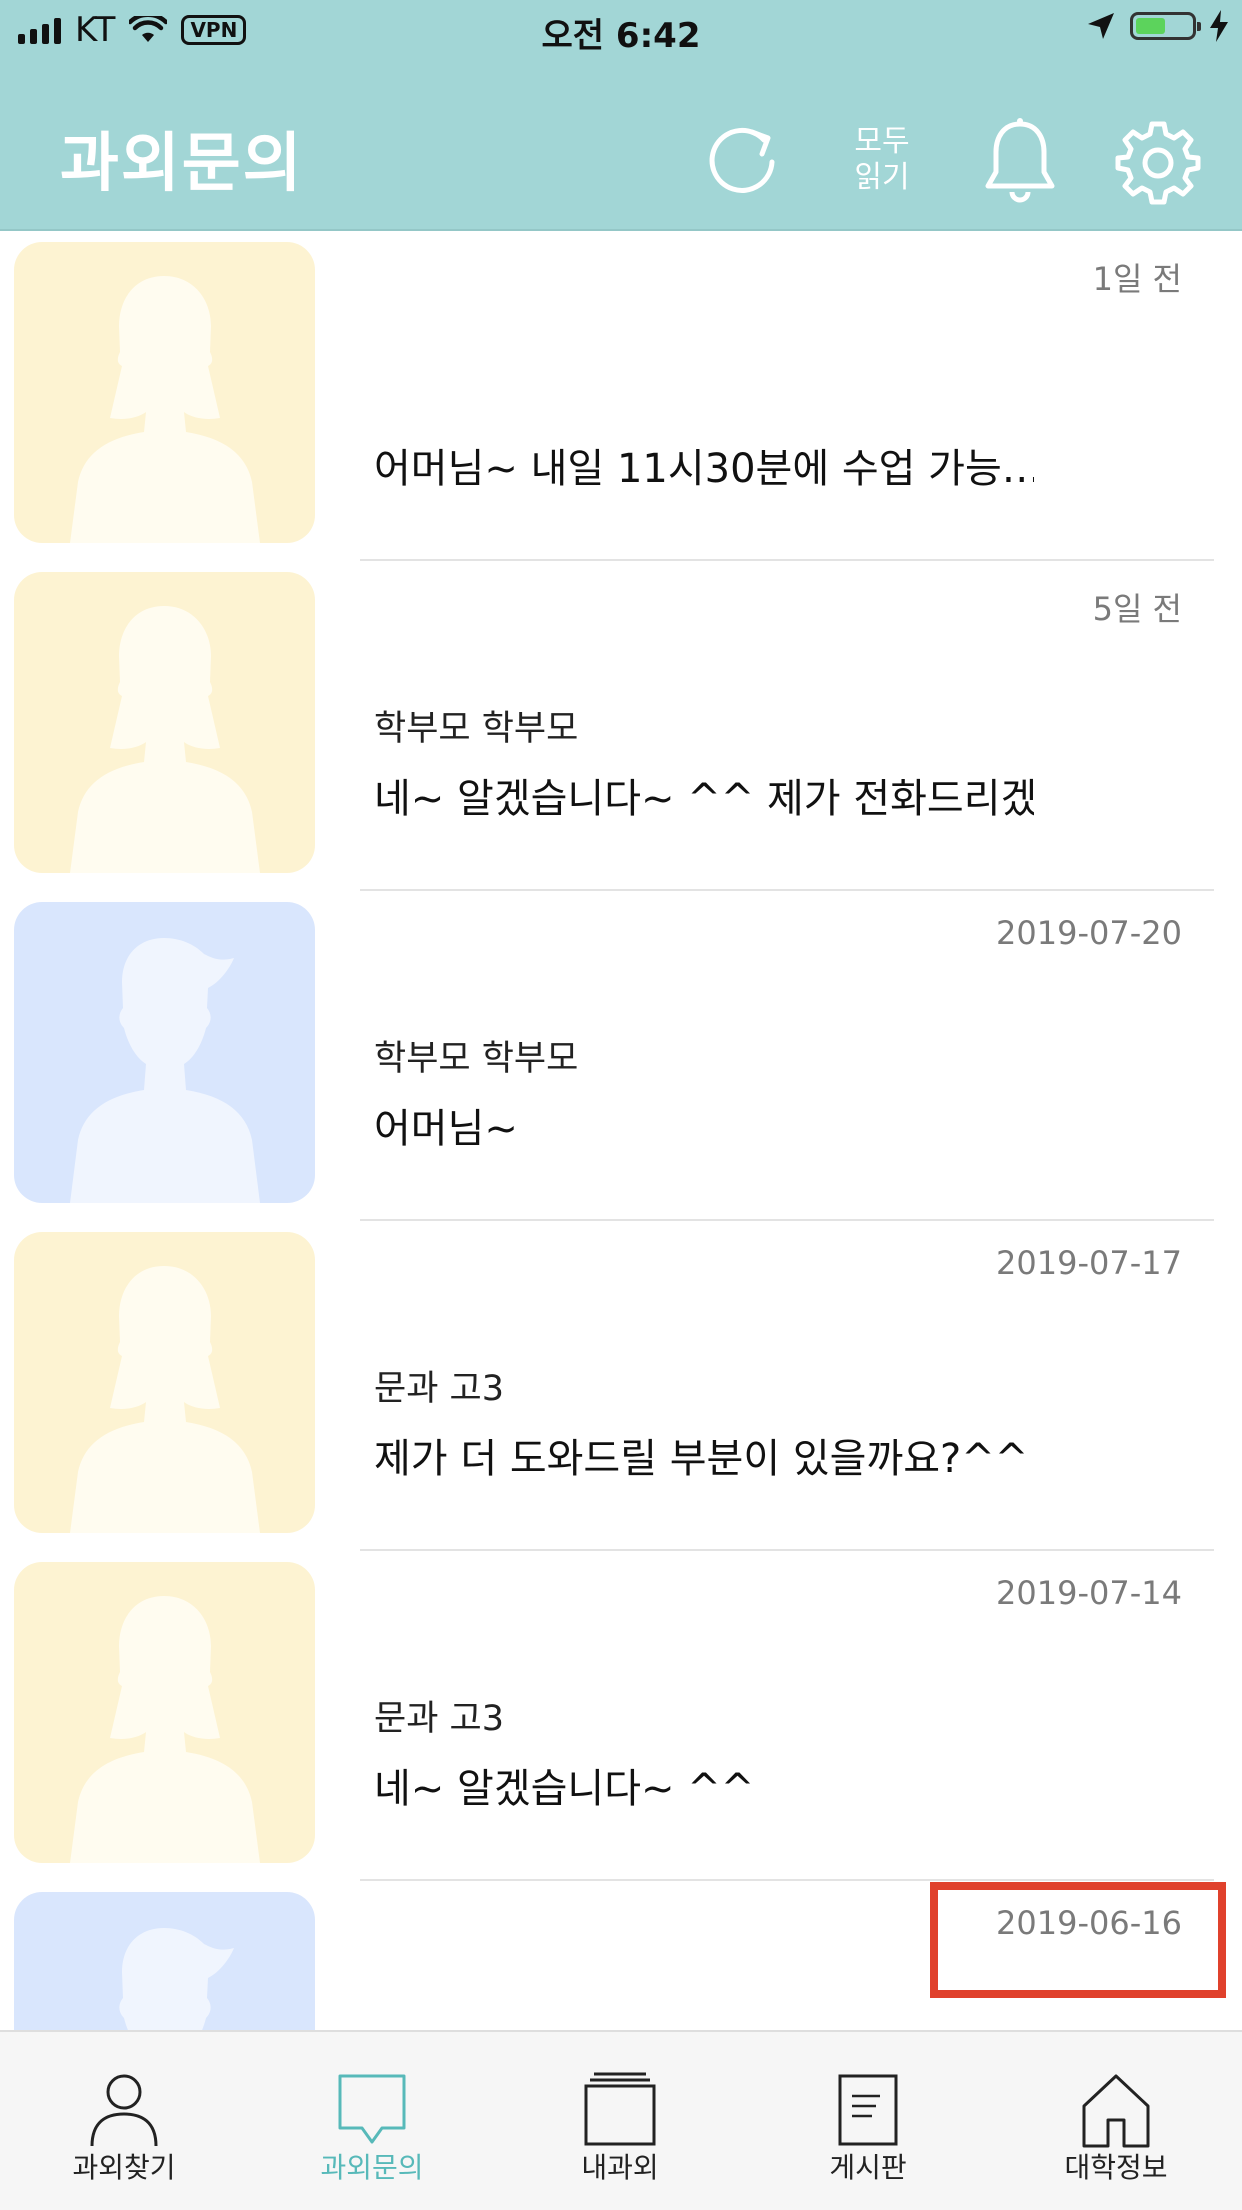  I want to click on tab-label: 과외문의, so click(372, 2167).